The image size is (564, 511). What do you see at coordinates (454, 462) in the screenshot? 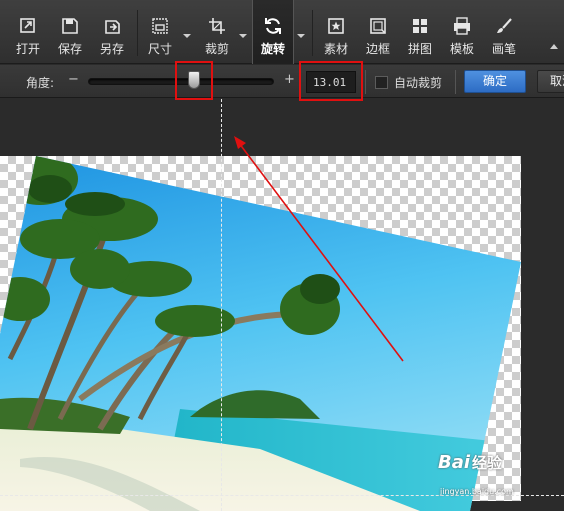
I see `watermark-logo: Bai` at bounding box center [454, 462].